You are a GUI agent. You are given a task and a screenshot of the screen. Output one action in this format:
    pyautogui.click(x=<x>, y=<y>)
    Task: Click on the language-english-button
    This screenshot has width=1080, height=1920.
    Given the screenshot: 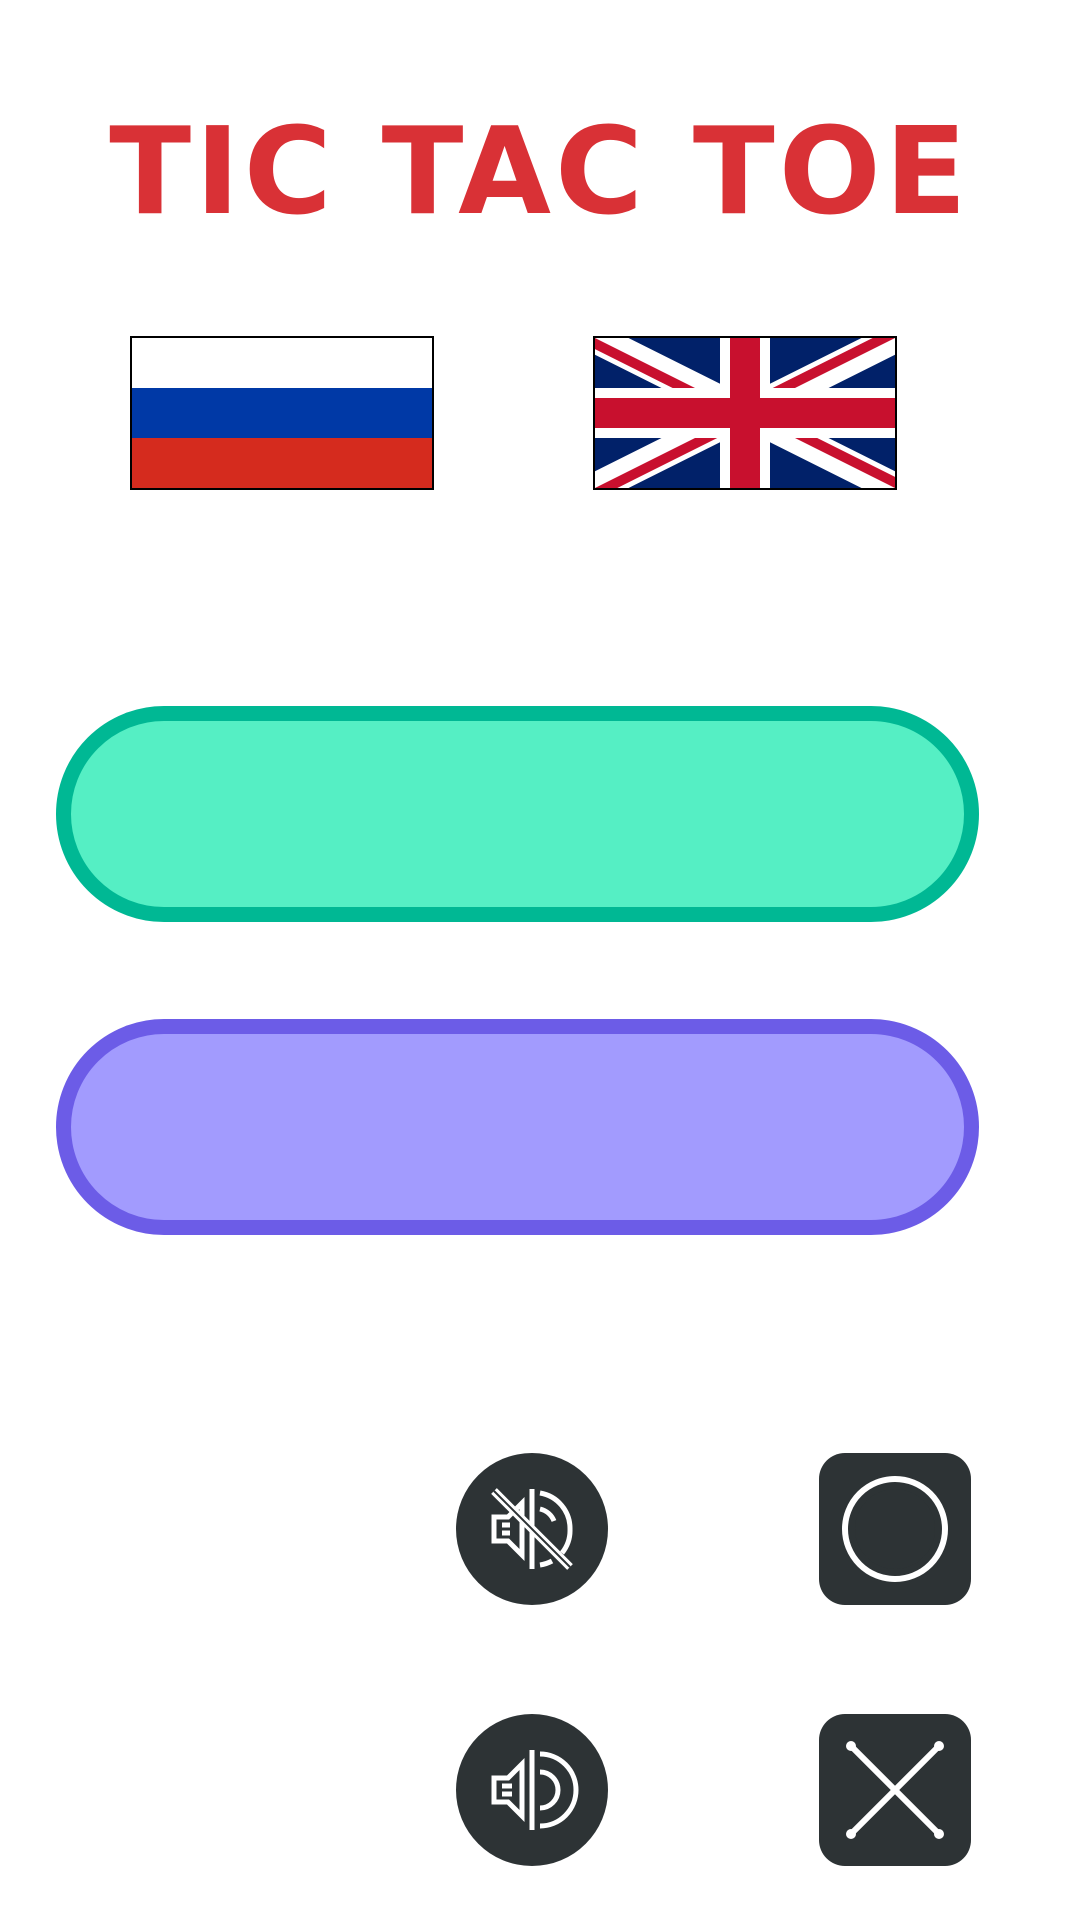 What is the action you would take?
    pyautogui.click(x=745, y=413)
    